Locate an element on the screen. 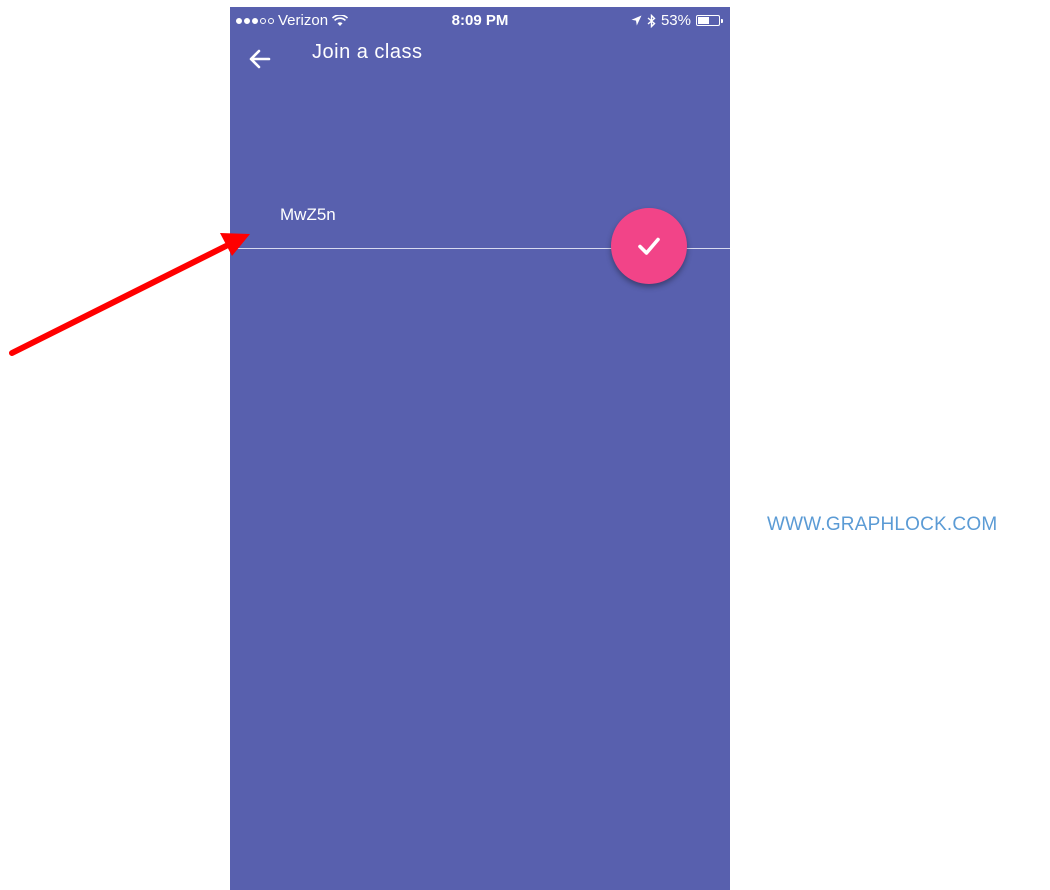 Image resolution: width=1050 pixels, height=890 pixels. battery-icon is located at coordinates (709, 20).